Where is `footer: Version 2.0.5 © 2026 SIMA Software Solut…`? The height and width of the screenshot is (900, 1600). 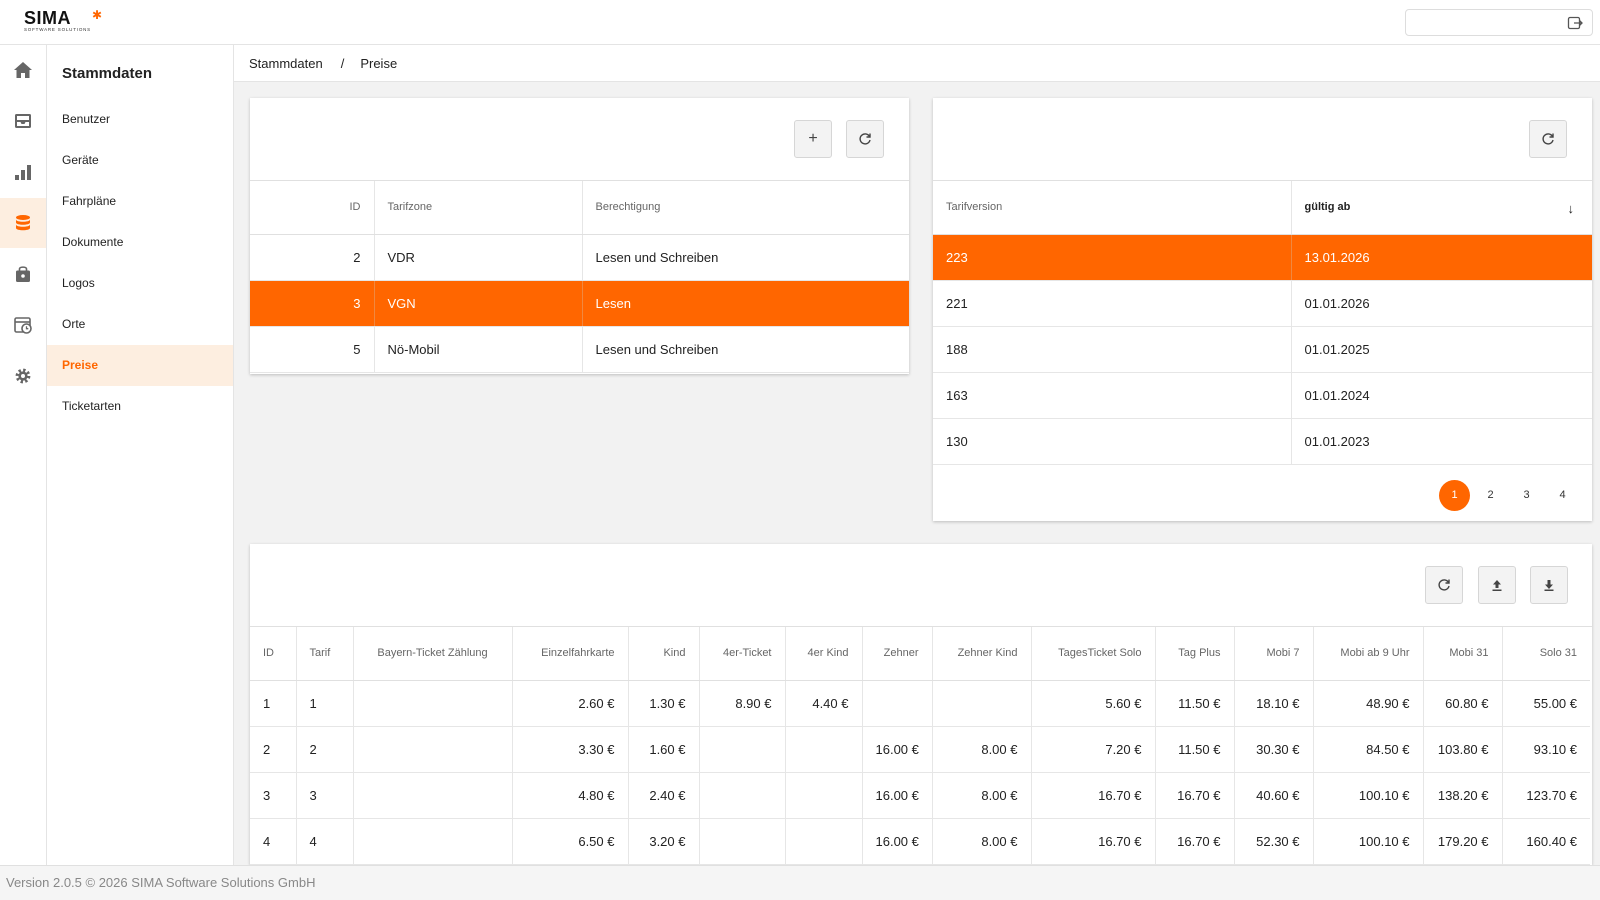
footer: Version 2.0.5 © 2026 SIMA Software Solut… is located at coordinates (800, 882).